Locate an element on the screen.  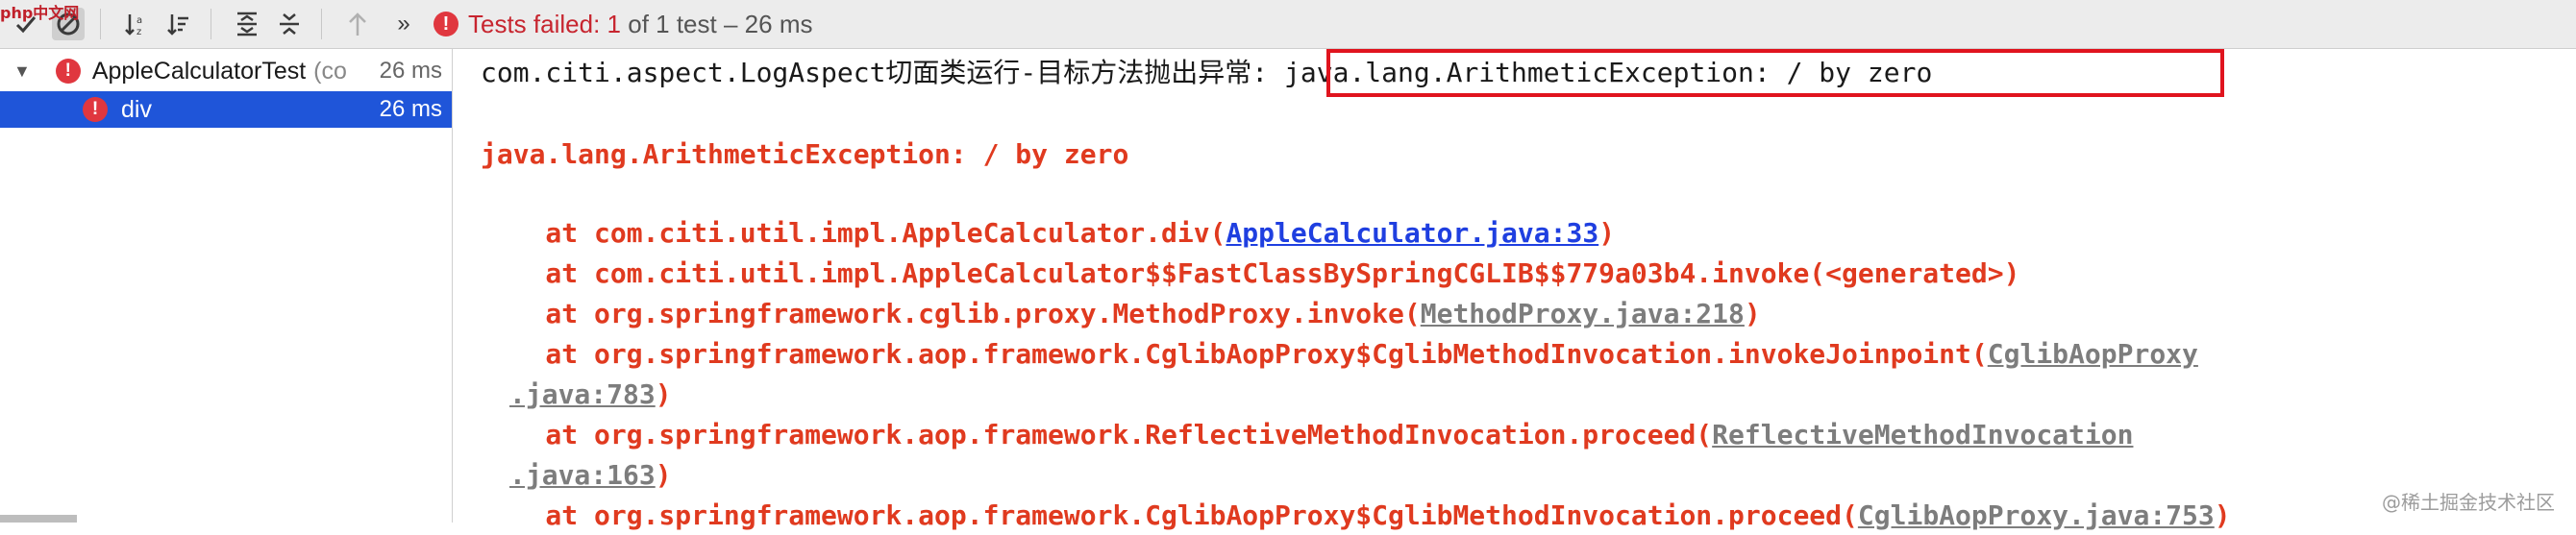
sort-duration-icon is located at coordinates (178, 25).